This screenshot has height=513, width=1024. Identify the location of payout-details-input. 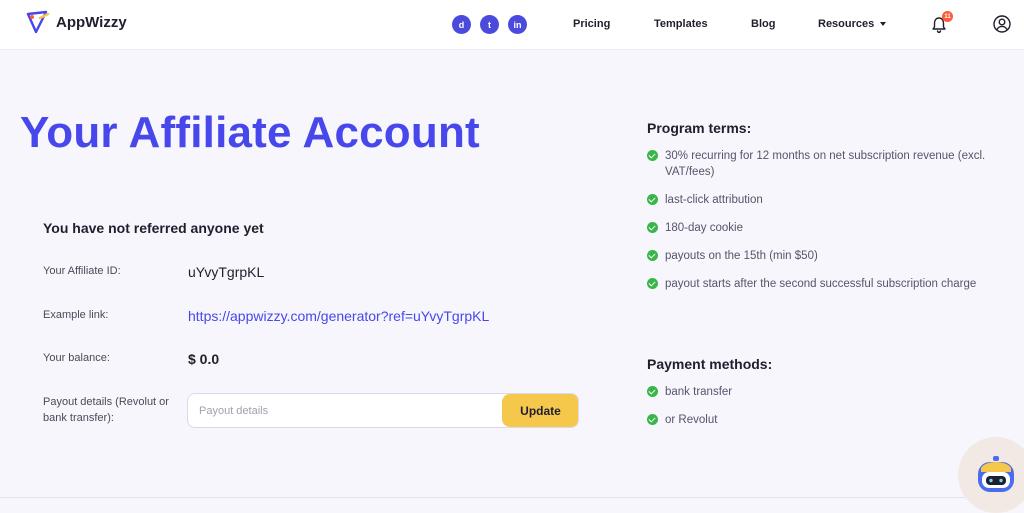
(344, 410).